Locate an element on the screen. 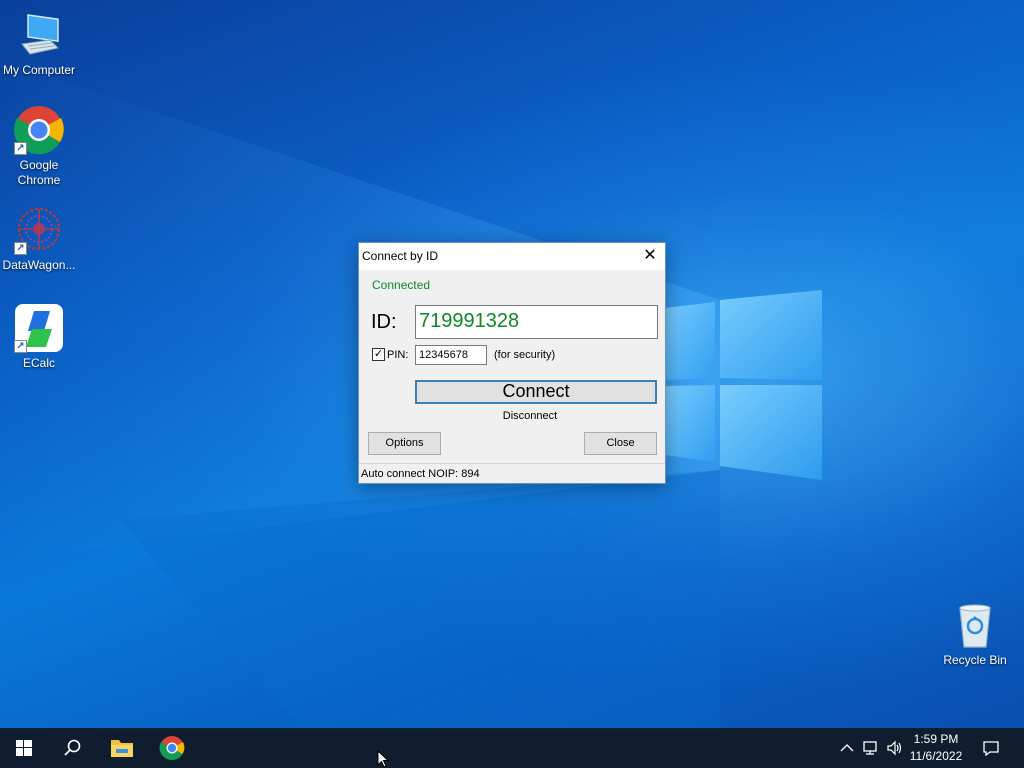 This screenshot has height=768, width=1024. notification-icon is located at coordinates (991, 748).